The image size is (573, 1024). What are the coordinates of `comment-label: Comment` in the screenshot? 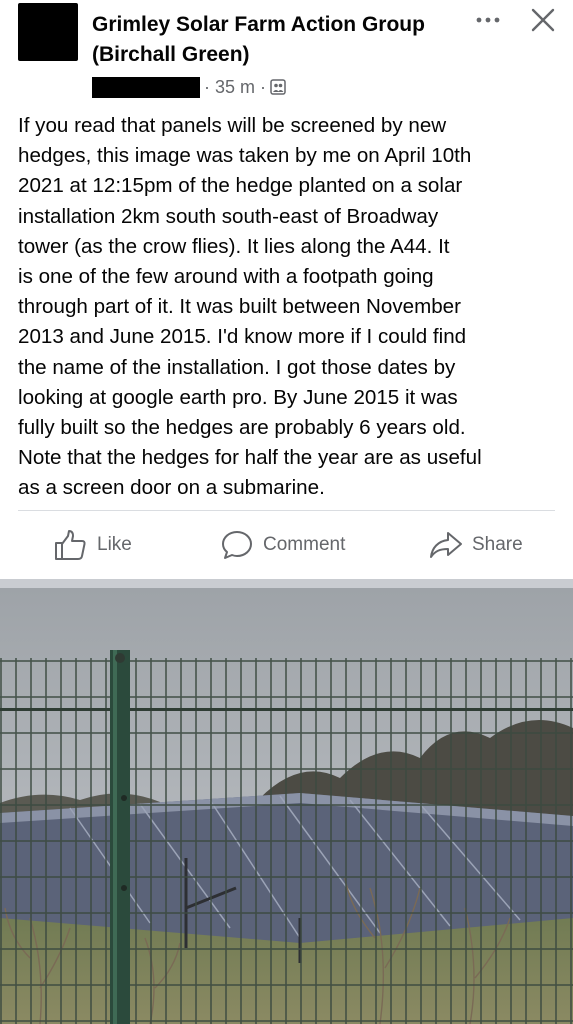 It's located at (304, 544).